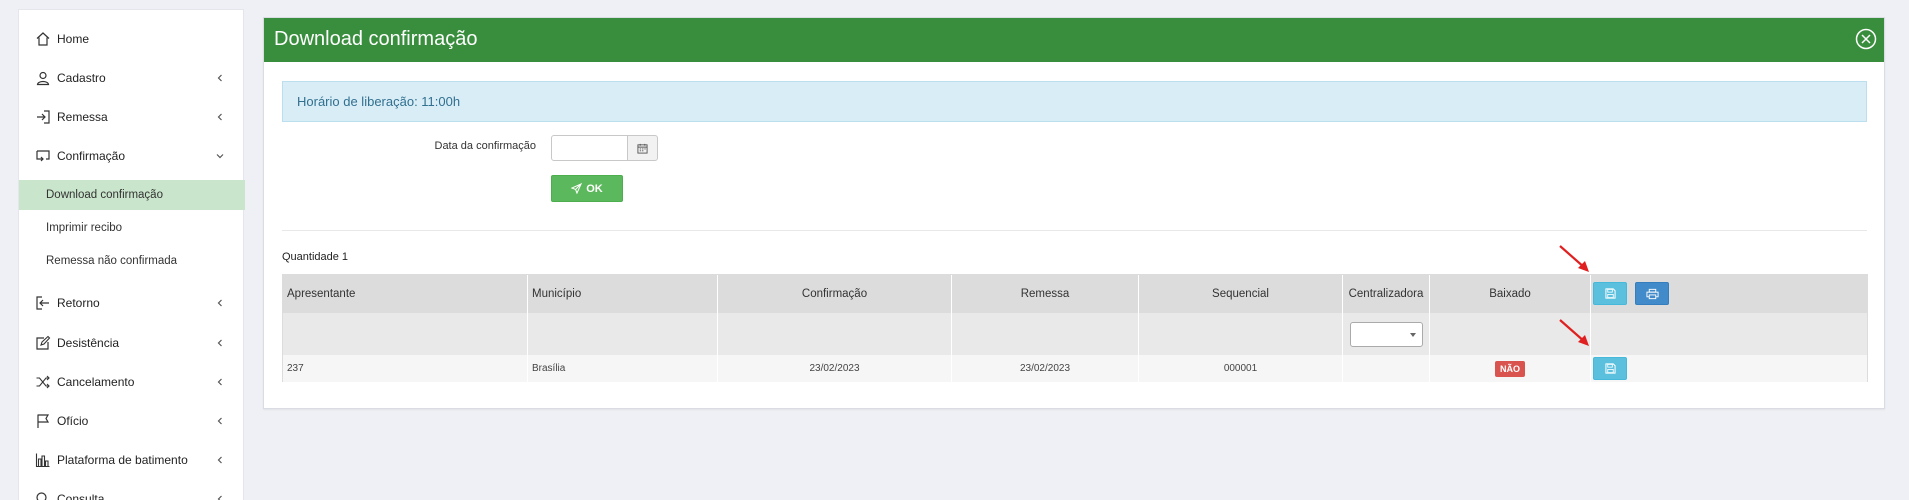 The width and height of the screenshot is (1909, 500). What do you see at coordinates (1074, 40) in the screenshot?
I see `panel-header: Download confirmação` at bounding box center [1074, 40].